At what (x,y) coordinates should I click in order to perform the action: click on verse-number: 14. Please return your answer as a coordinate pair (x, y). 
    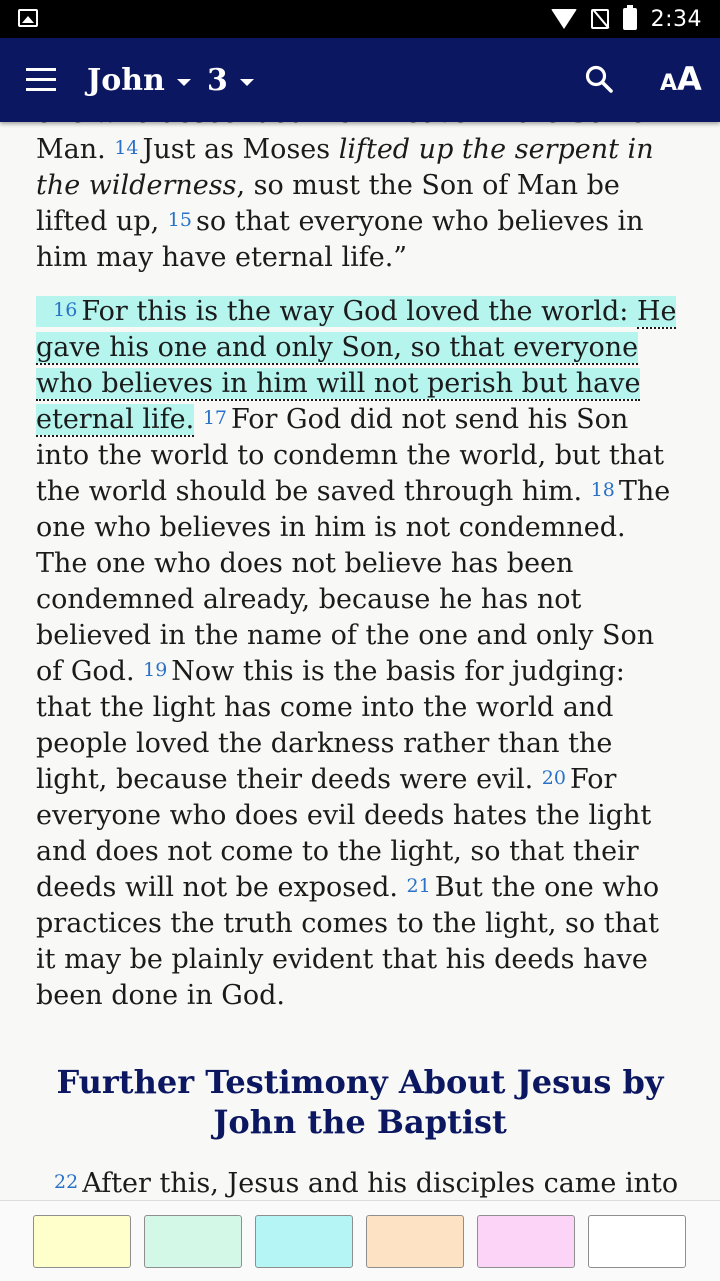
    Looking at the image, I should click on (126, 148).